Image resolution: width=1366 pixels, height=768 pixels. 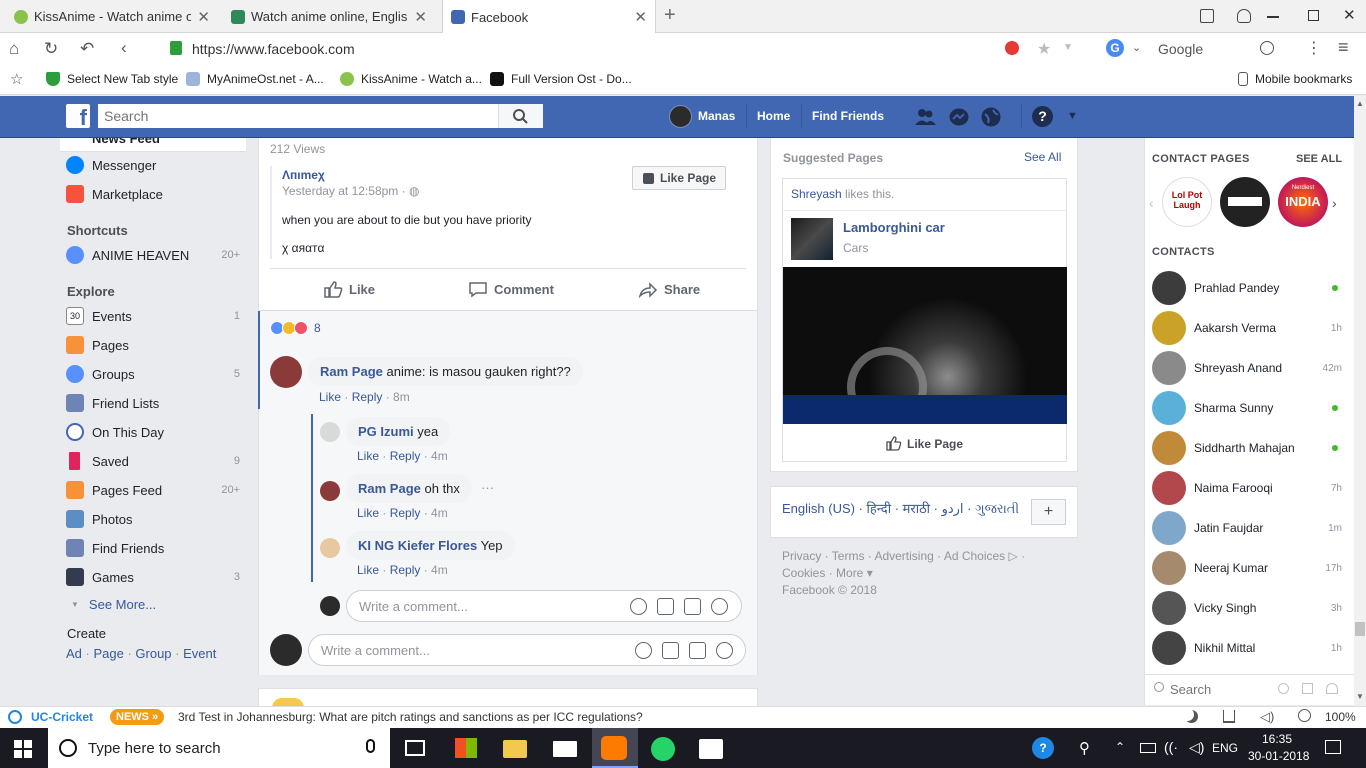 I want to click on sidebar-item-photos: Photos, so click(x=153, y=519).